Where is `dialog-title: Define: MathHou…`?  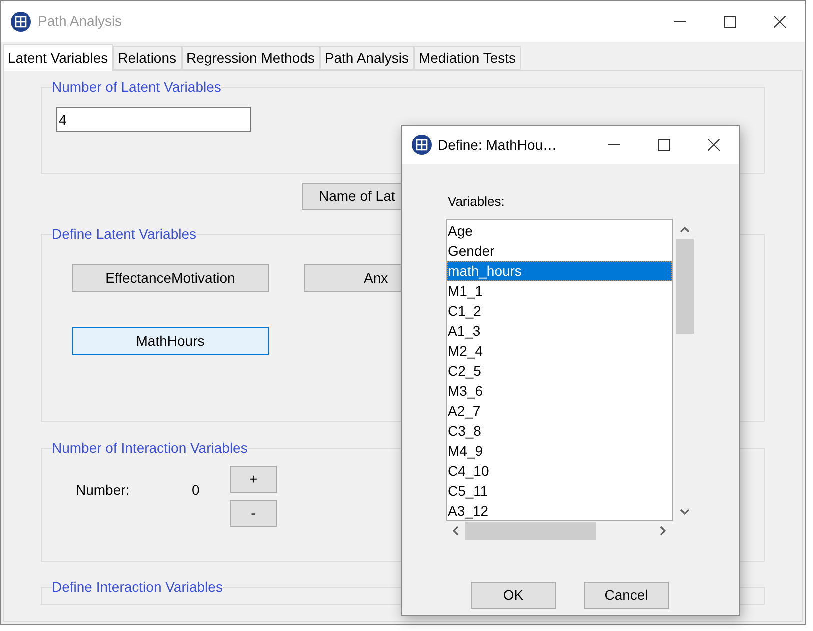
dialog-title: Define: MathHou… is located at coordinates (498, 145).